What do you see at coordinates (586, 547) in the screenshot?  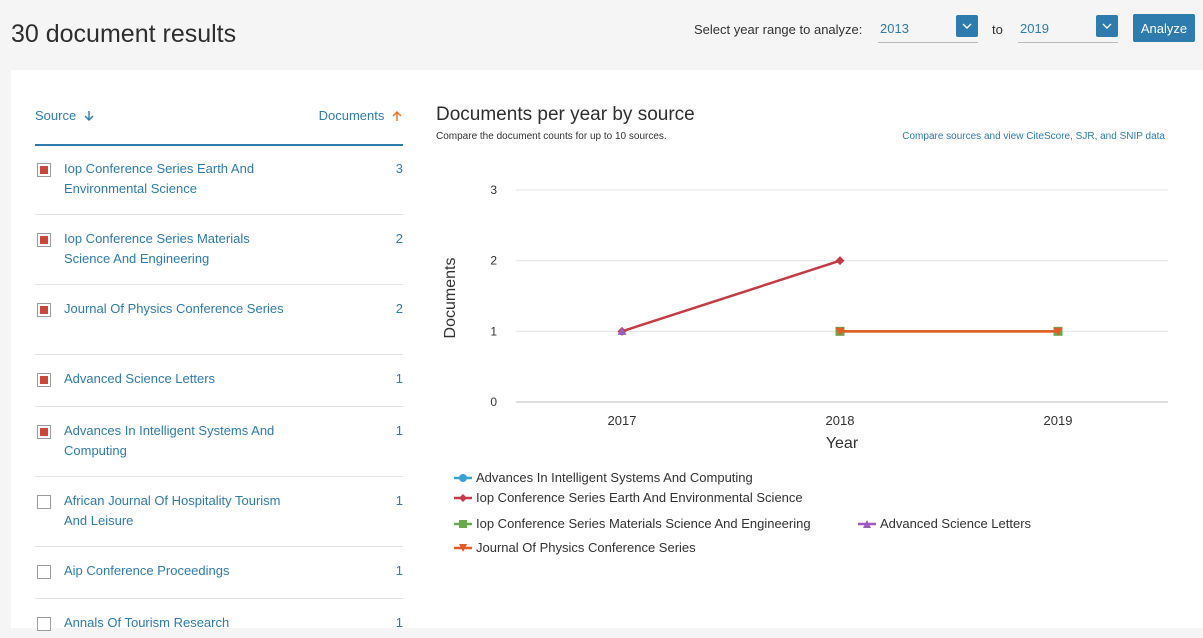 I see `legend-label: Journal Of Physics Conference Series` at bounding box center [586, 547].